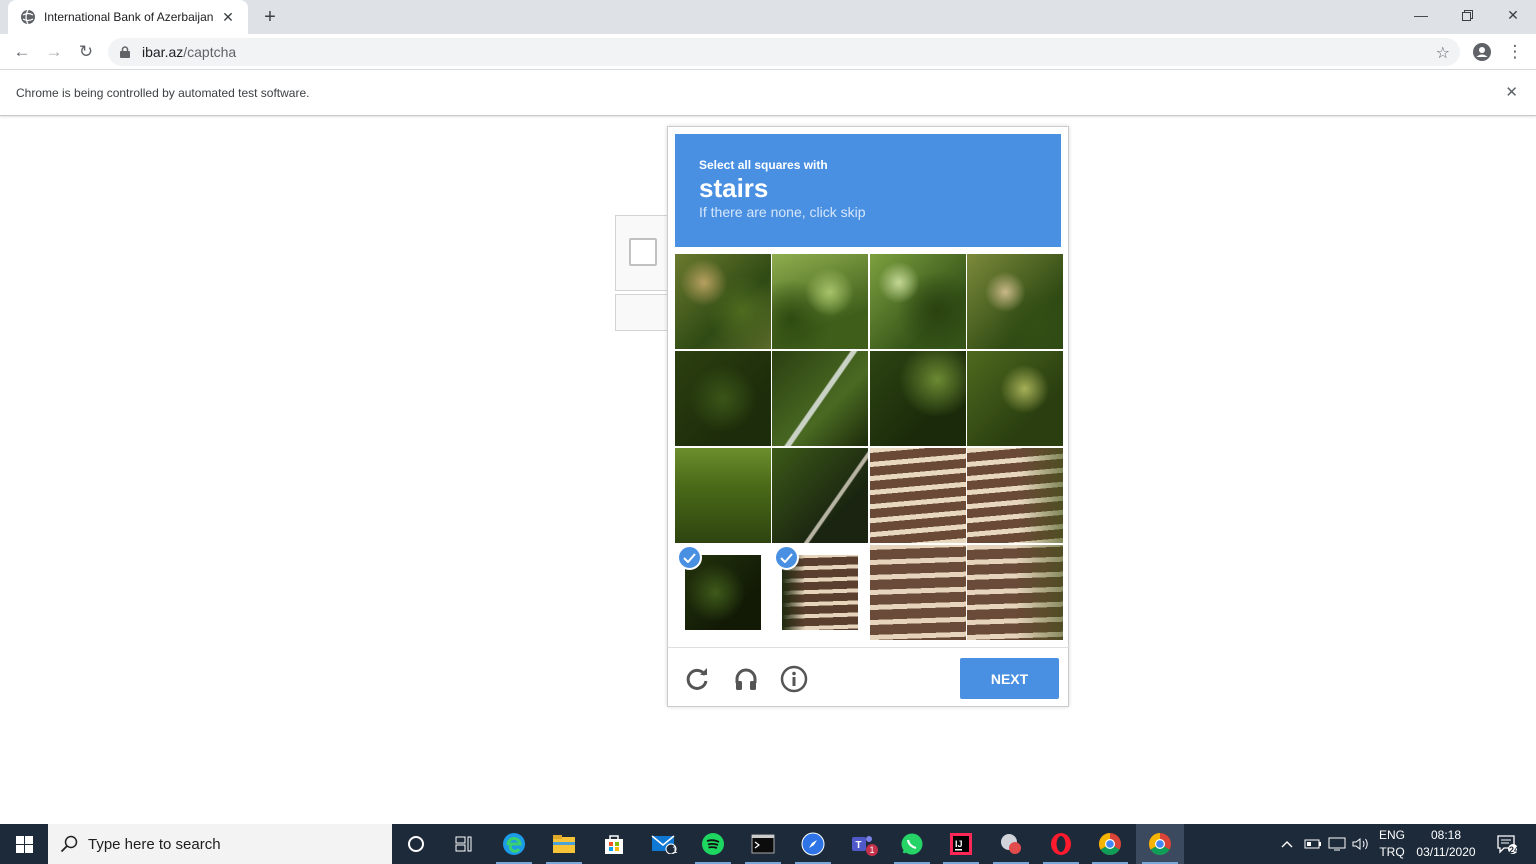  Describe the element at coordinates (1514, 850) in the screenshot. I see `notification-count: 24` at that location.